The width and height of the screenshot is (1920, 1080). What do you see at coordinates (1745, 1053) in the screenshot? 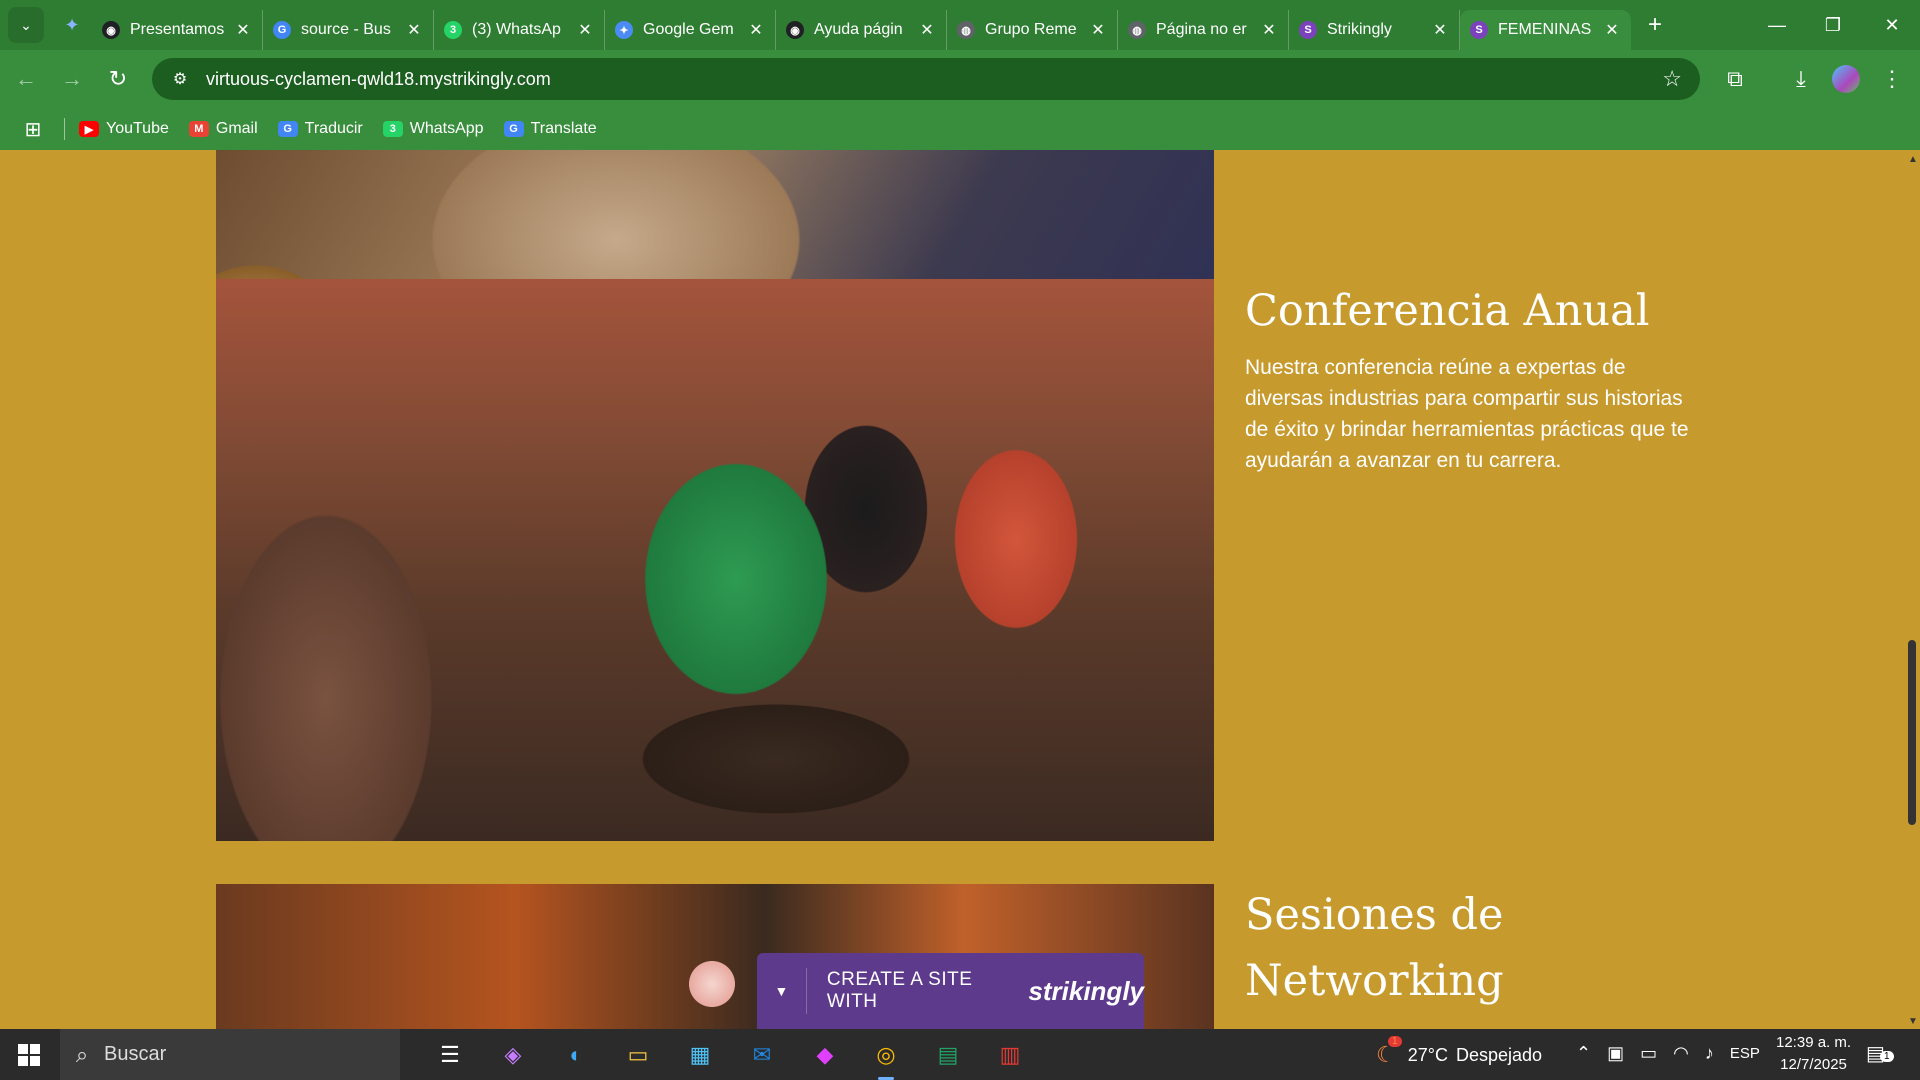
I see `language-indicator: ESP` at bounding box center [1745, 1053].